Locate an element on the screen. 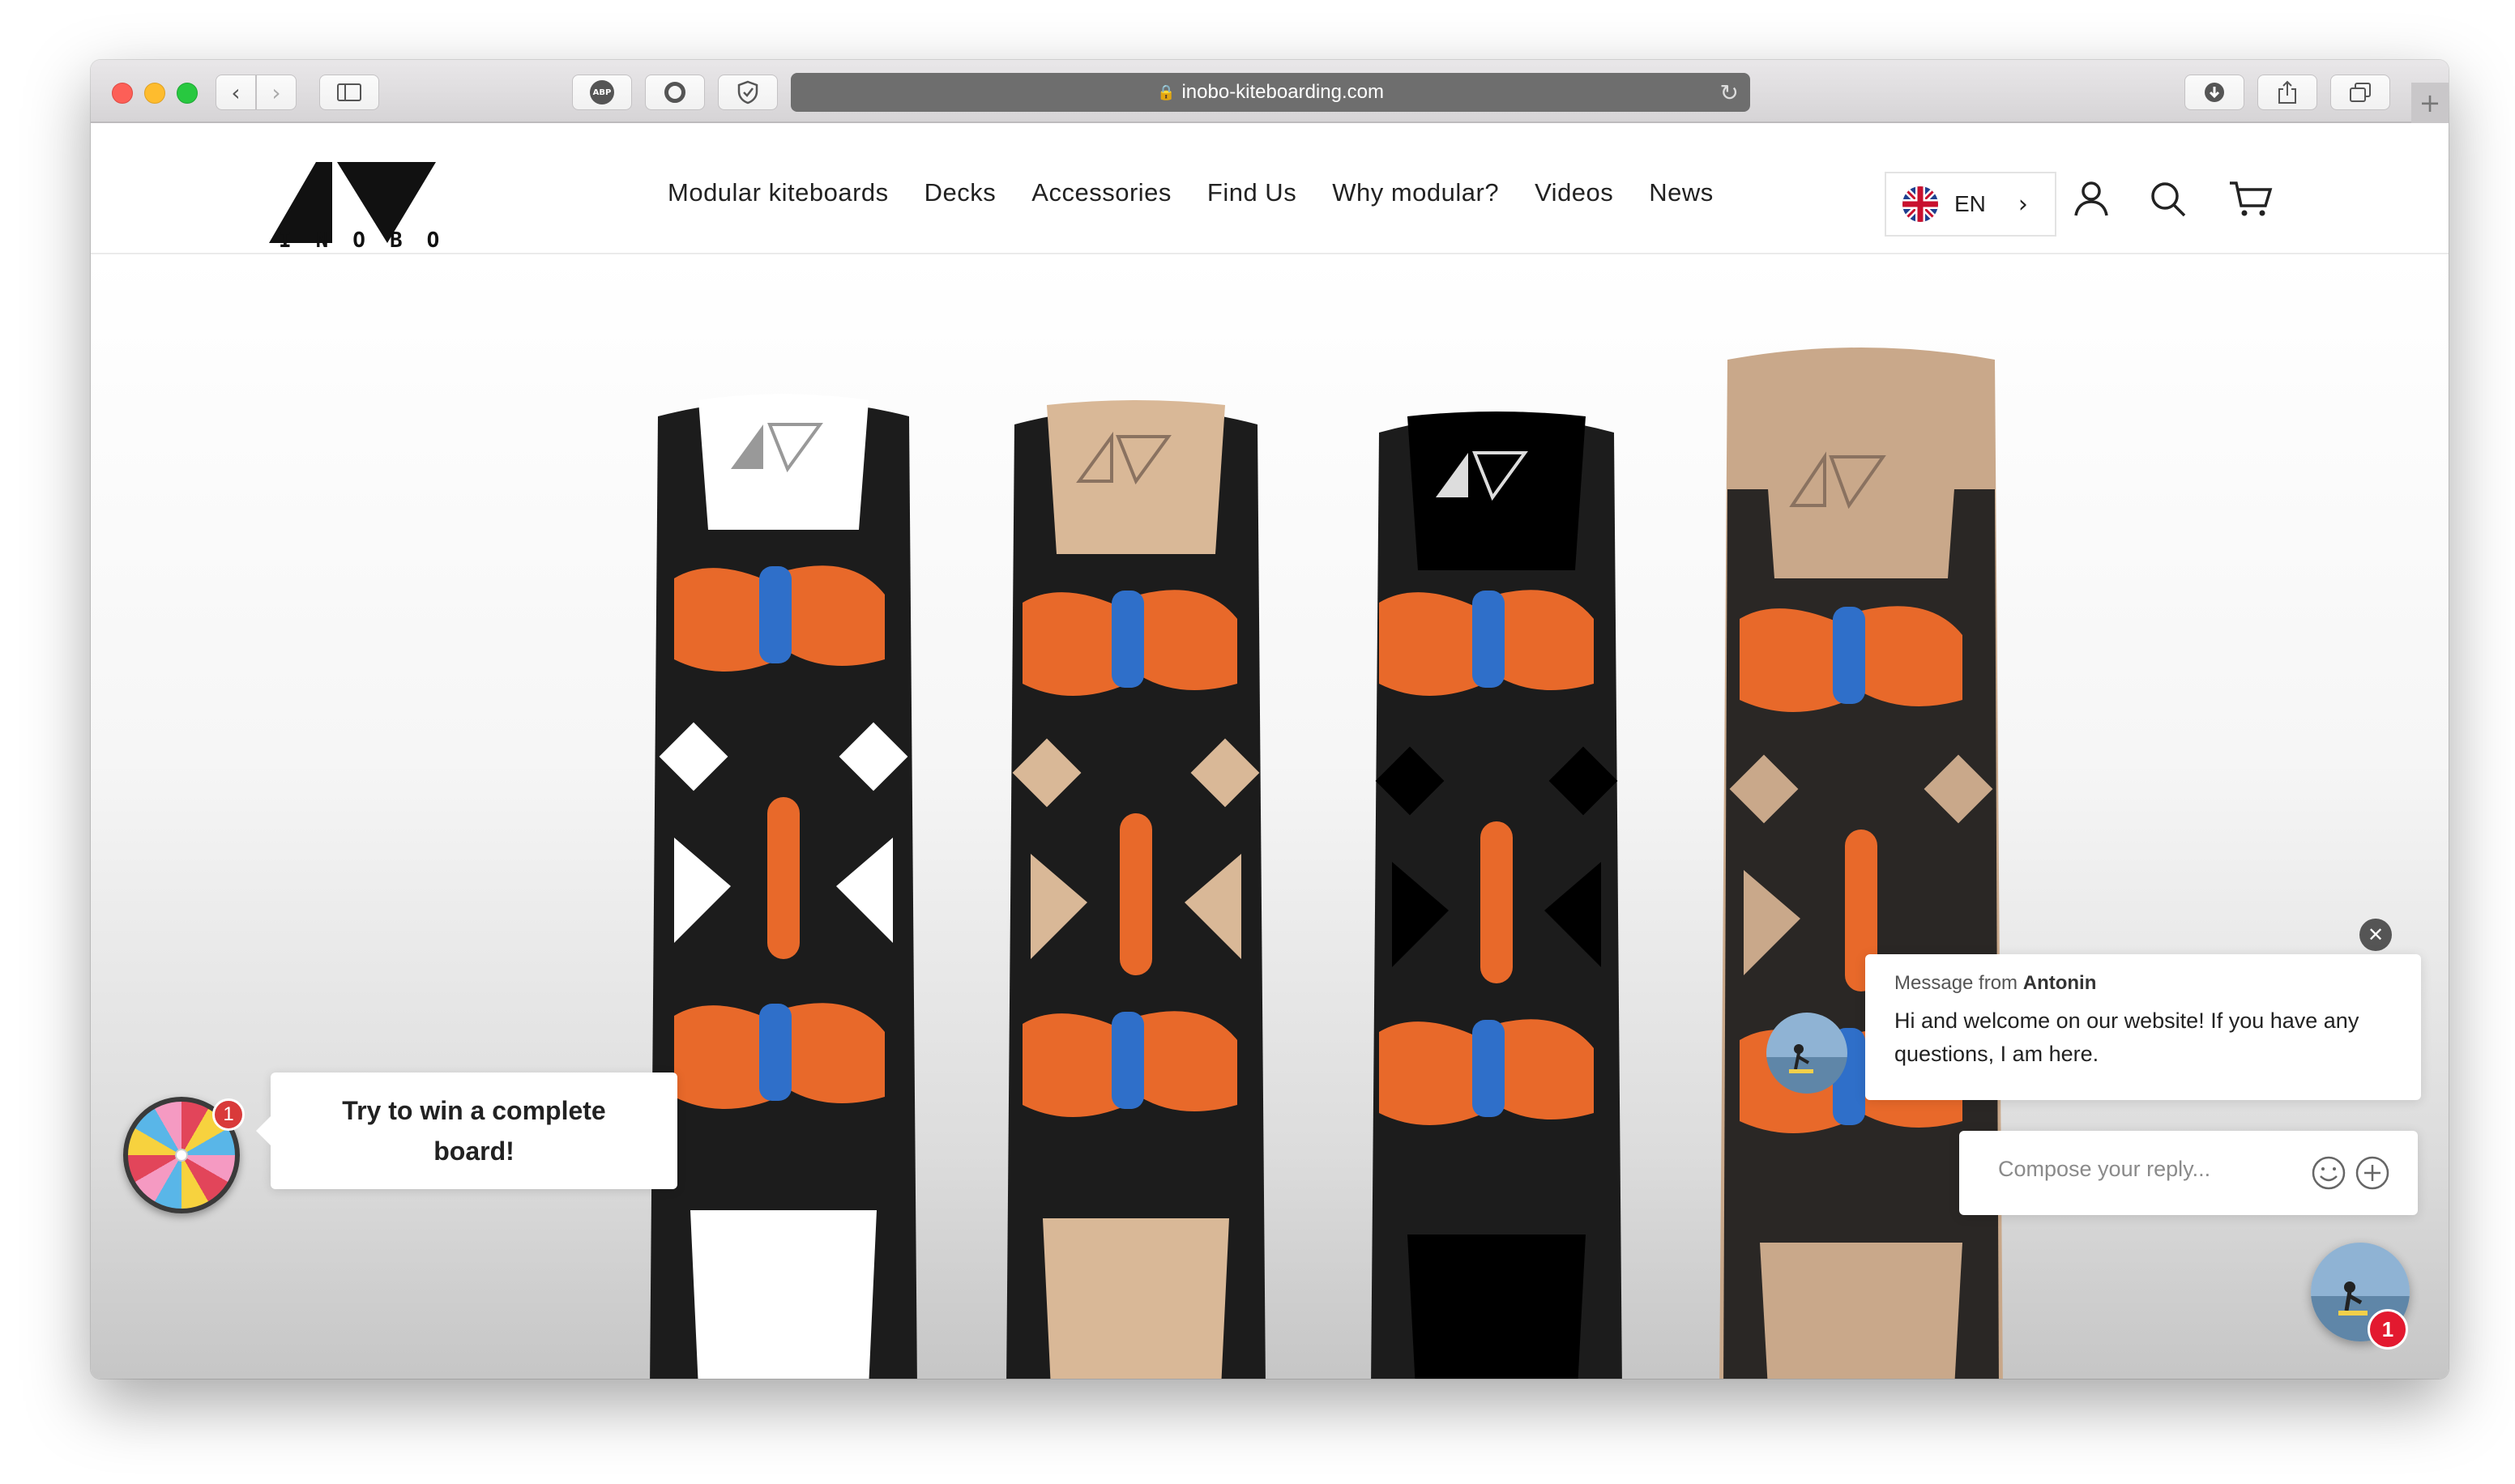  chat-reply-input is located at coordinates (2144, 1169).